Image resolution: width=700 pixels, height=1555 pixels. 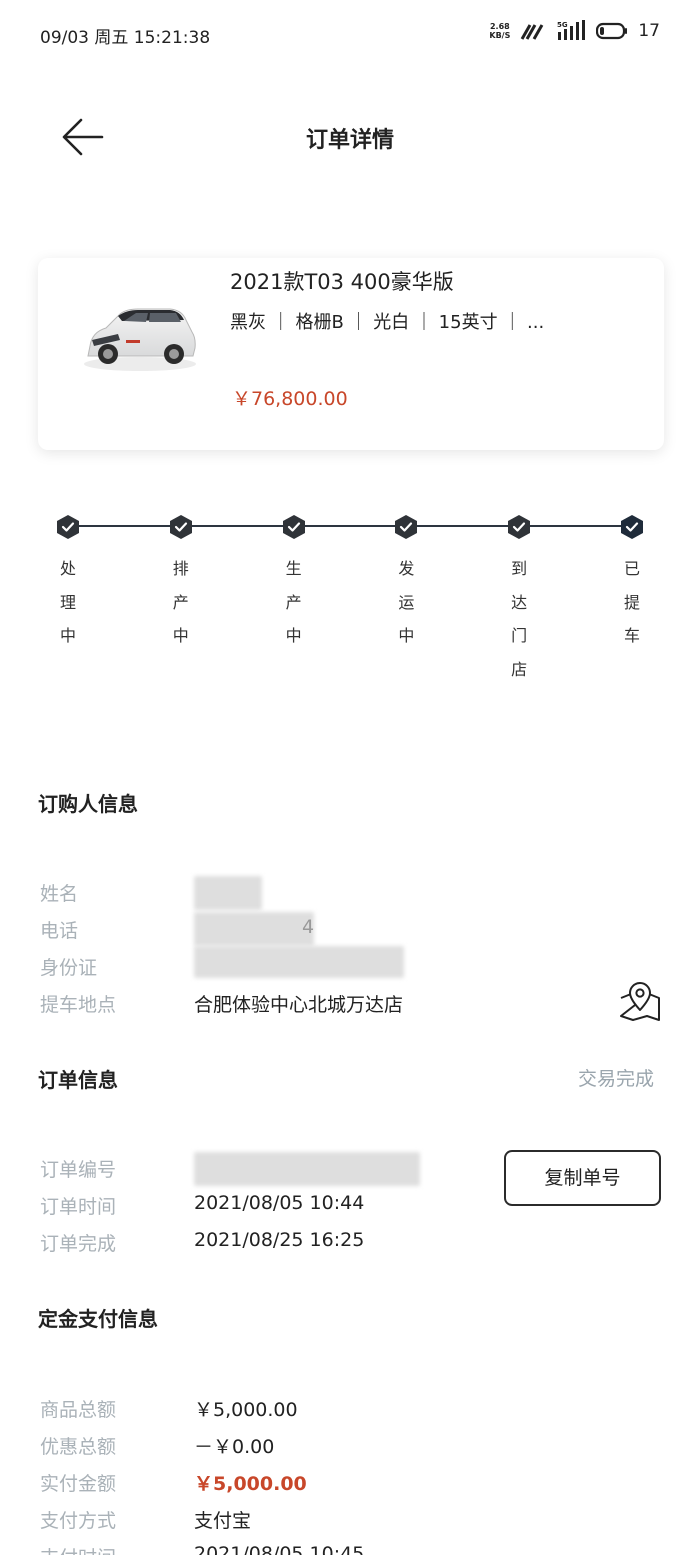 What do you see at coordinates (67, 568) in the screenshot?
I see `progress-step-char: 处` at bounding box center [67, 568].